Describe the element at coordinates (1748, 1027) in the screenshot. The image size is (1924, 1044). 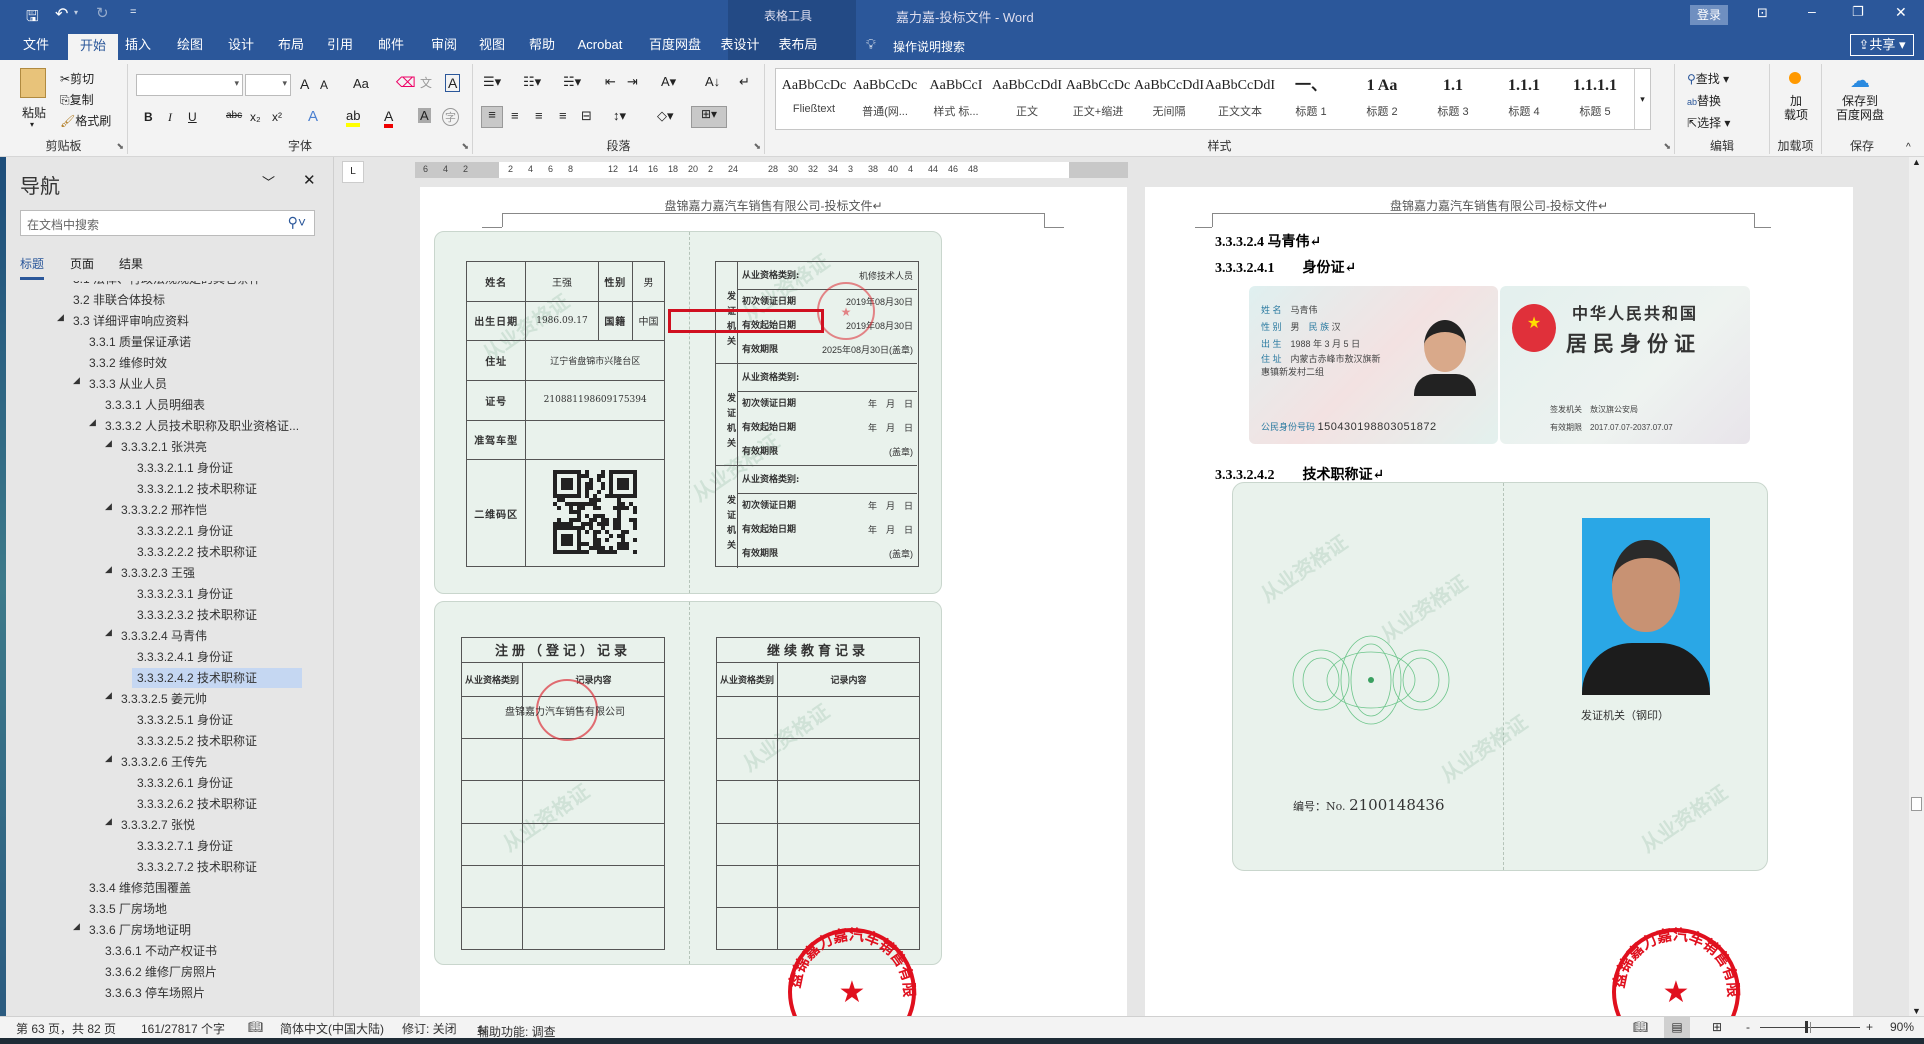
I see `zoom-out-button: -` at that location.